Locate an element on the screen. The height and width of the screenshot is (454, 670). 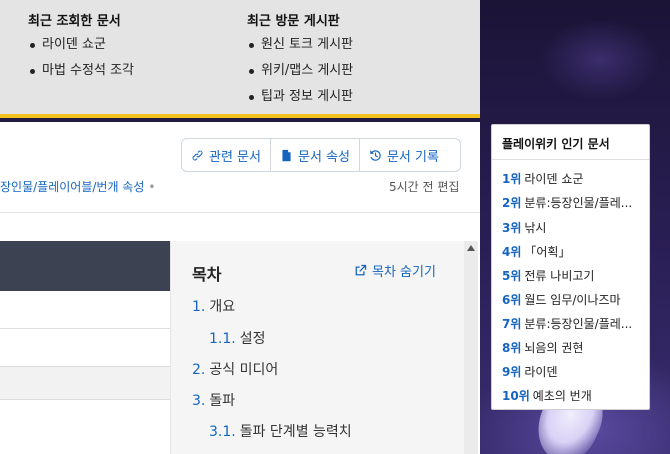
recent-board-item: 팁과 정보 게시판 is located at coordinates (300, 102).